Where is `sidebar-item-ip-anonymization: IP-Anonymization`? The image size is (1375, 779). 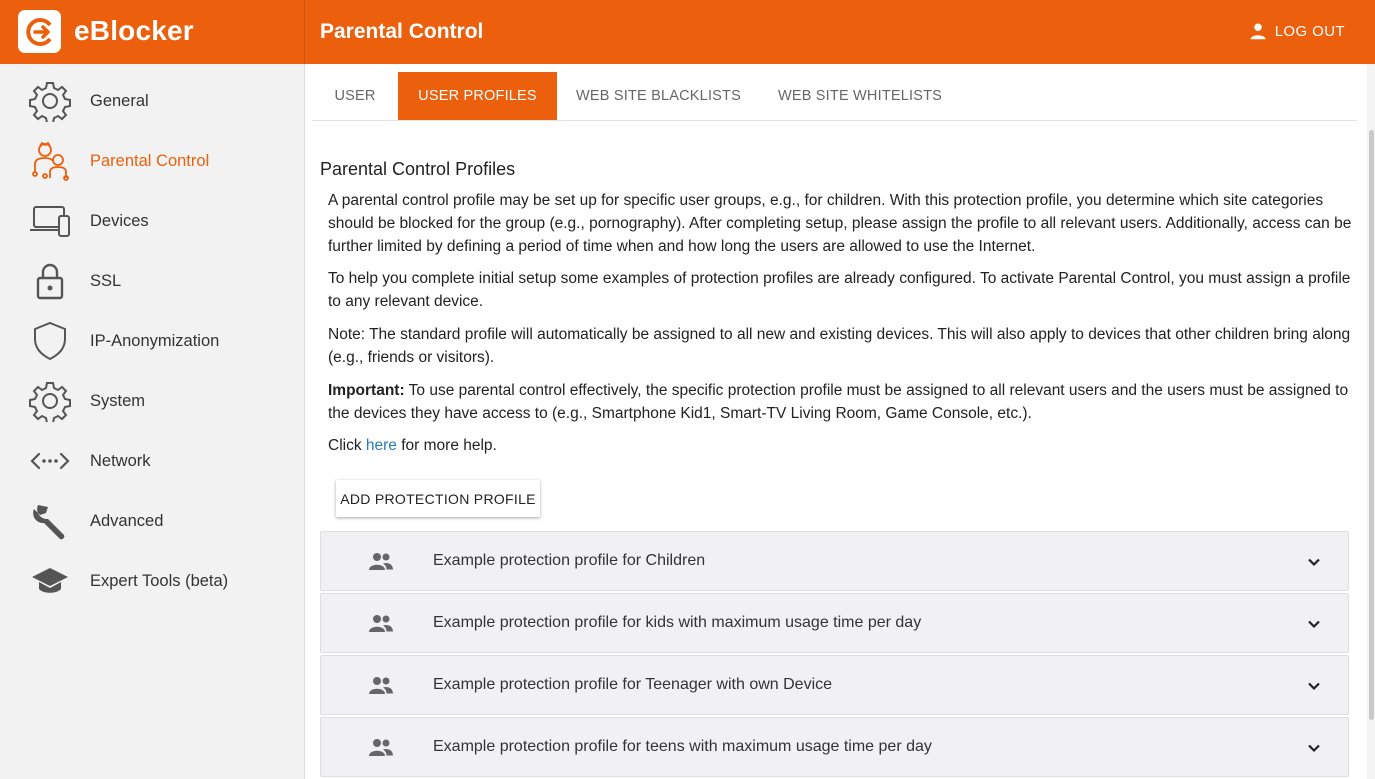 sidebar-item-ip-anonymization: IP-Anonymization is located at coordinates (152, 341).